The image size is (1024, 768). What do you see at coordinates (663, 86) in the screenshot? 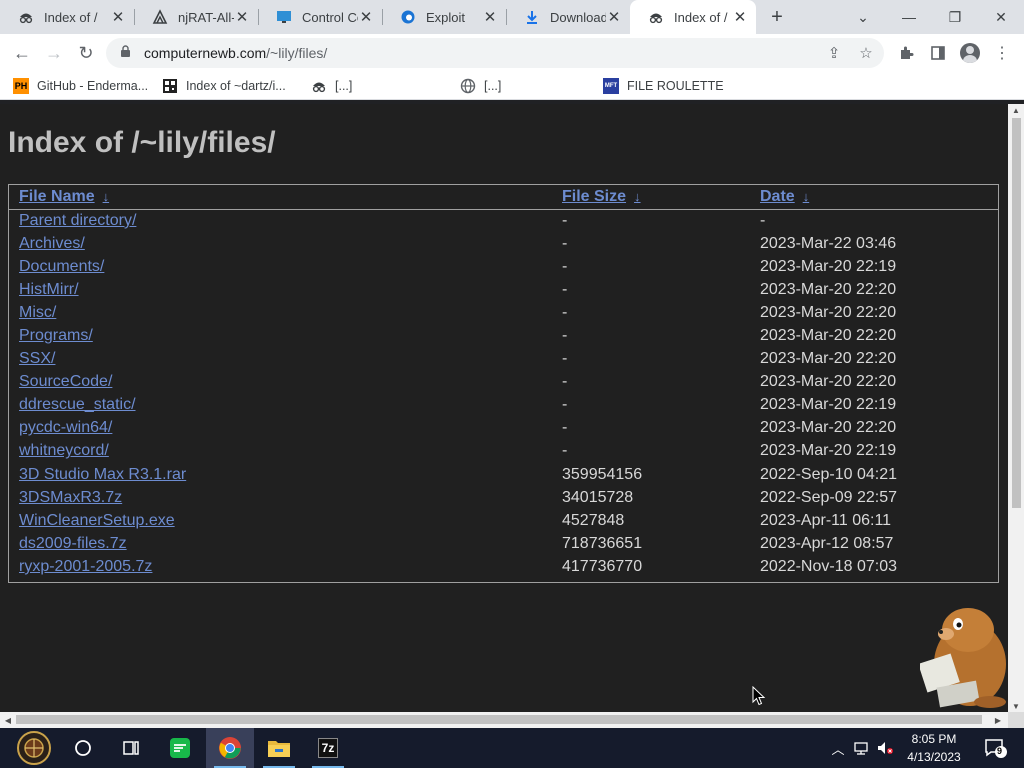
I see `bookmark-file-roulette: MFT FILE ROULETTE` at bounding box center [663, 86].